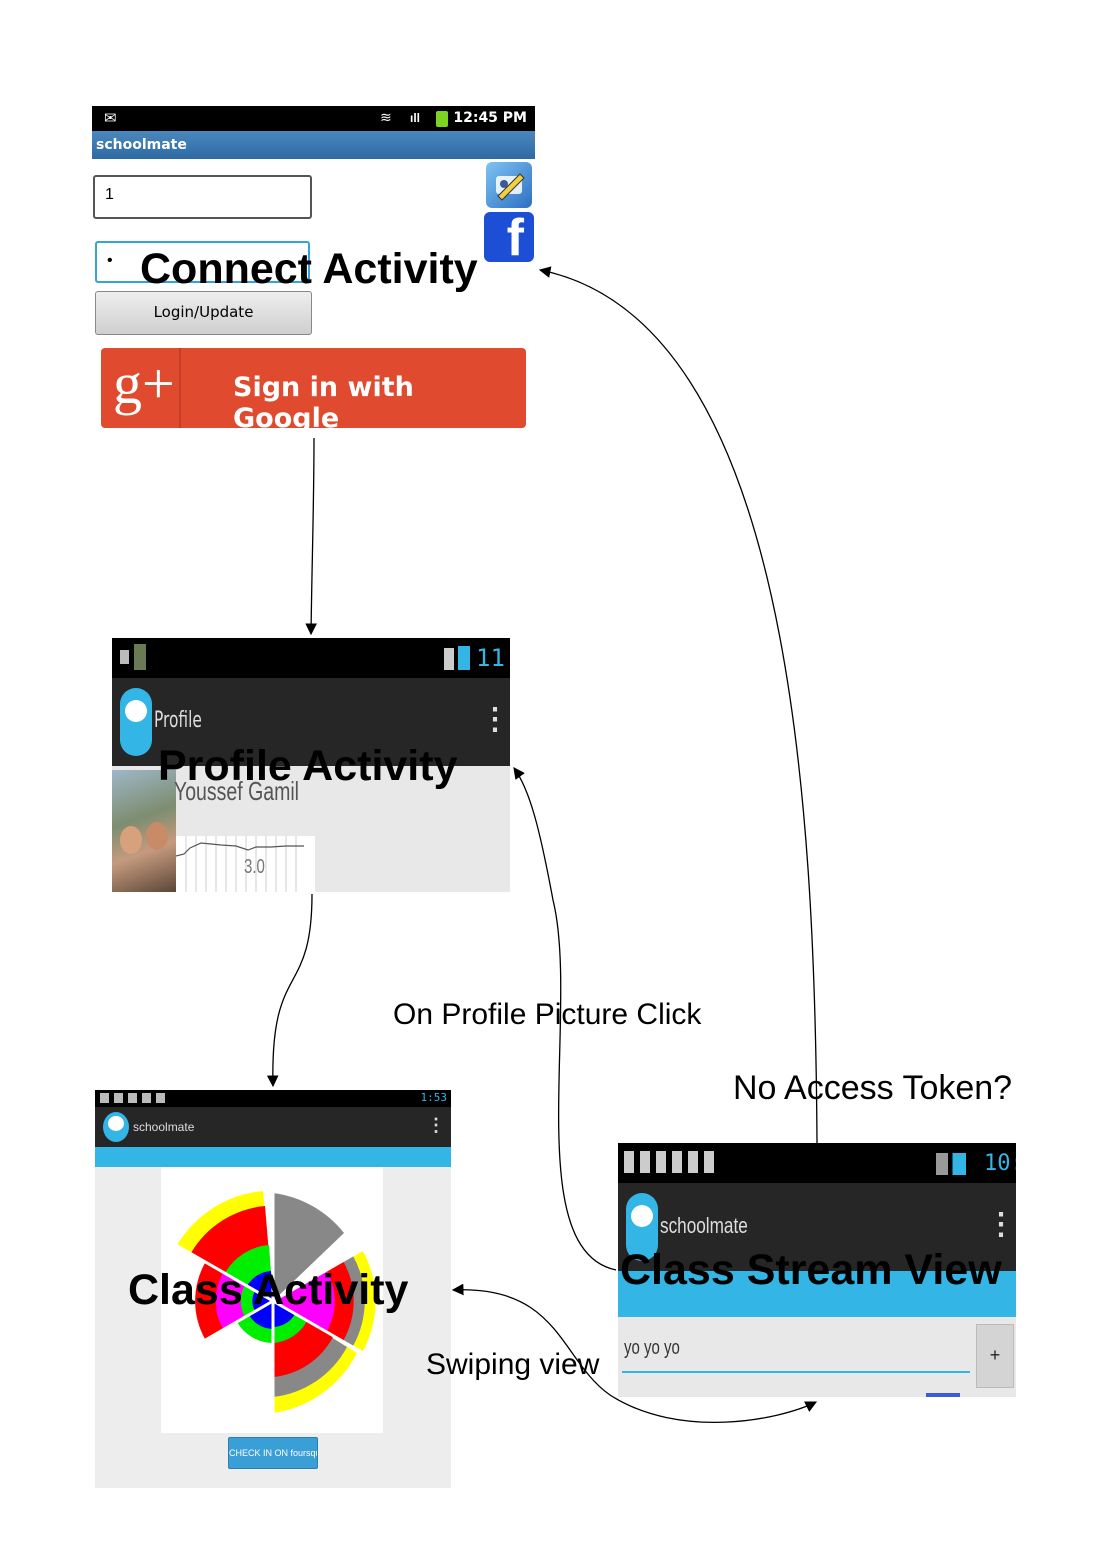 The height and width of the screenshot is (1555, 1100). Describe the element at coordinates (311, 536) in the screenshot. I see `arrow-connect-to-profile` at that location.